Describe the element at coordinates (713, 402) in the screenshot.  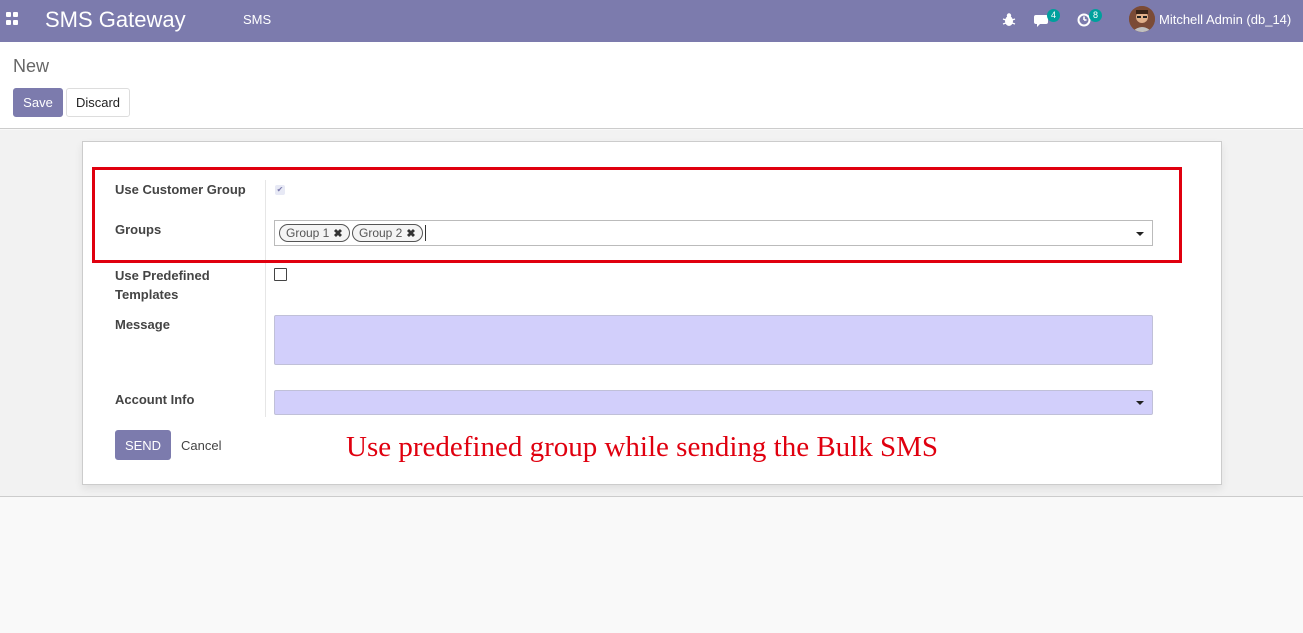
I see `account-info-select` at that location.